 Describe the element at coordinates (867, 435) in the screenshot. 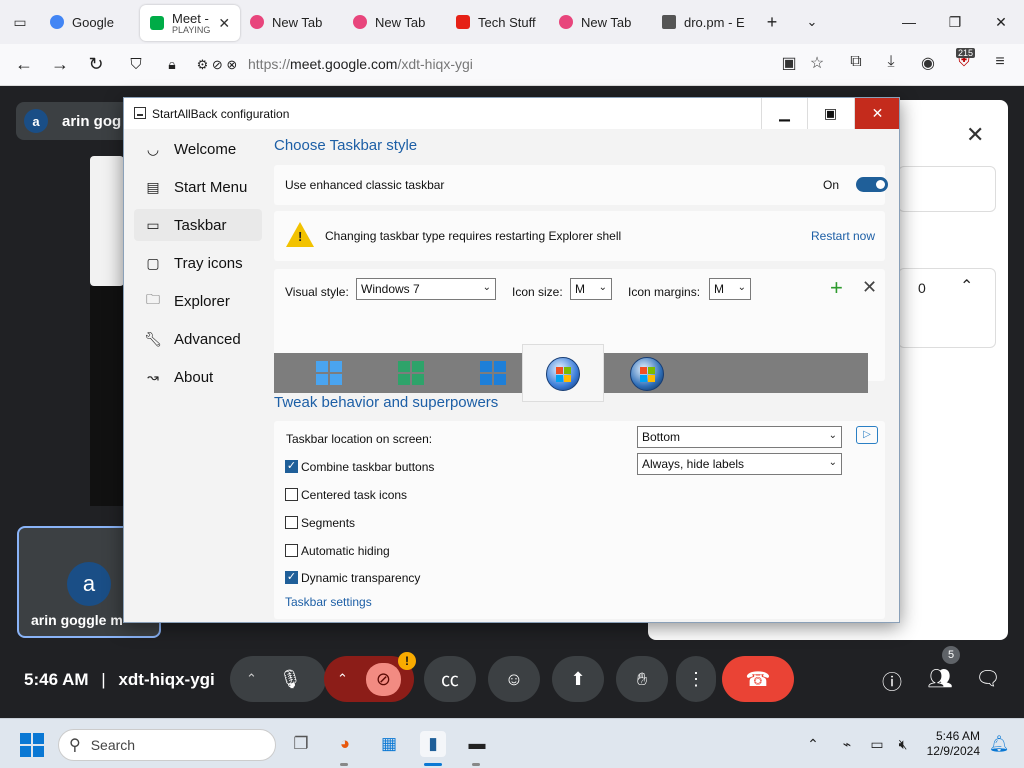

I see `video-preview-icon: ▷` at that location.